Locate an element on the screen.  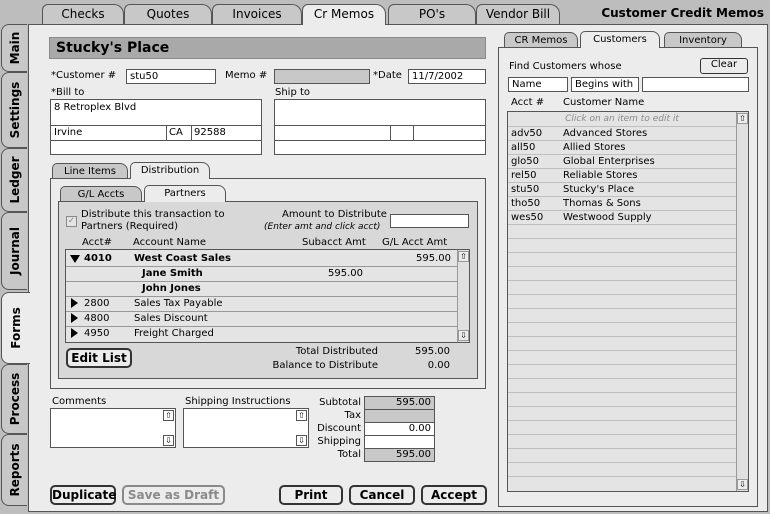
table-row: 4950 Freight Charged is located at coordinates (267, 333).